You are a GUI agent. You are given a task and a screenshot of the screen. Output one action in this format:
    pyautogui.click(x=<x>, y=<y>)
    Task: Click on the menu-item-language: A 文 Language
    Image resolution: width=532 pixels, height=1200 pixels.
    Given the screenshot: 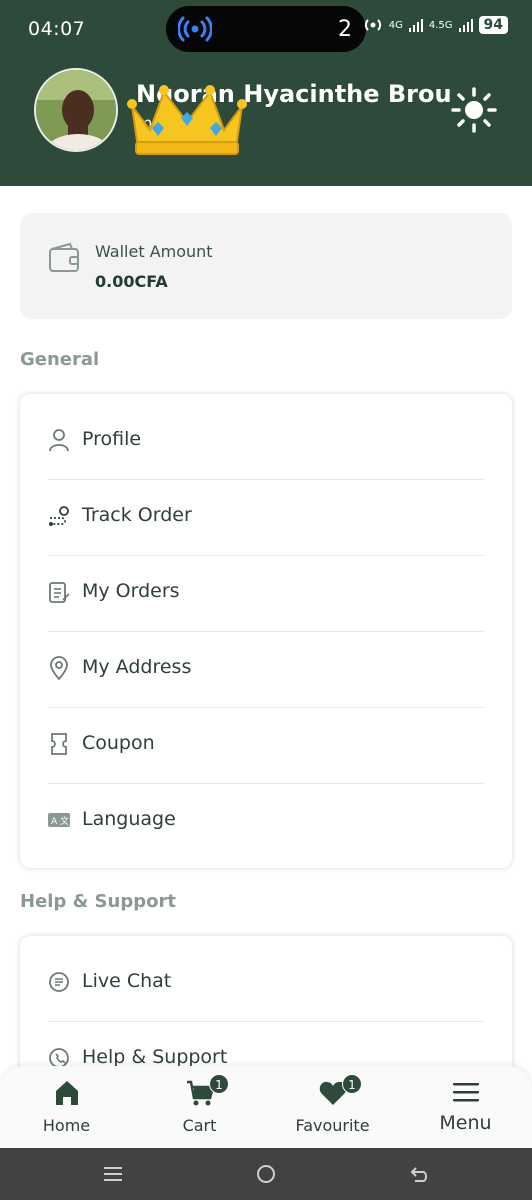 What is the action you would take?
    pyautogui.click(x=266, y=822)
    